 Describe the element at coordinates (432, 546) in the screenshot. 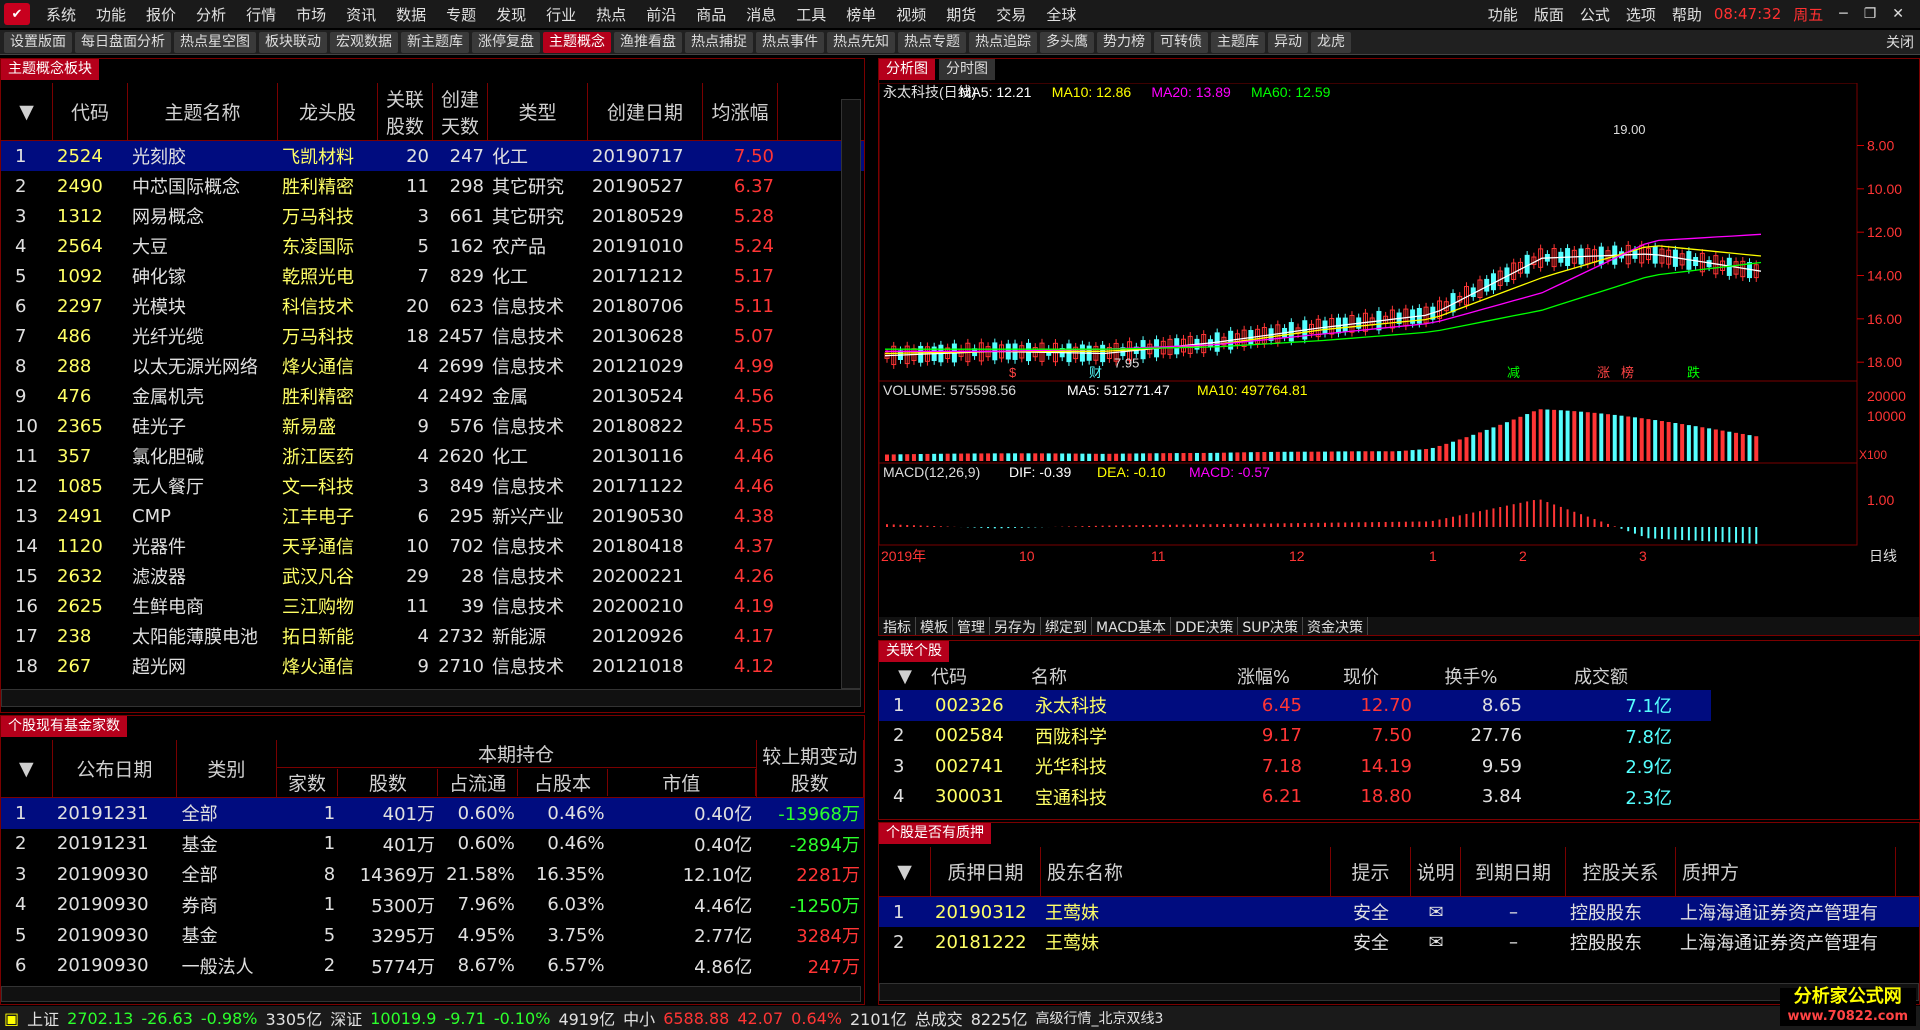

I see `theme-row: 14 1120 光器件 天孚通信 10 702 信息技术 20180418 4.37` at that location.